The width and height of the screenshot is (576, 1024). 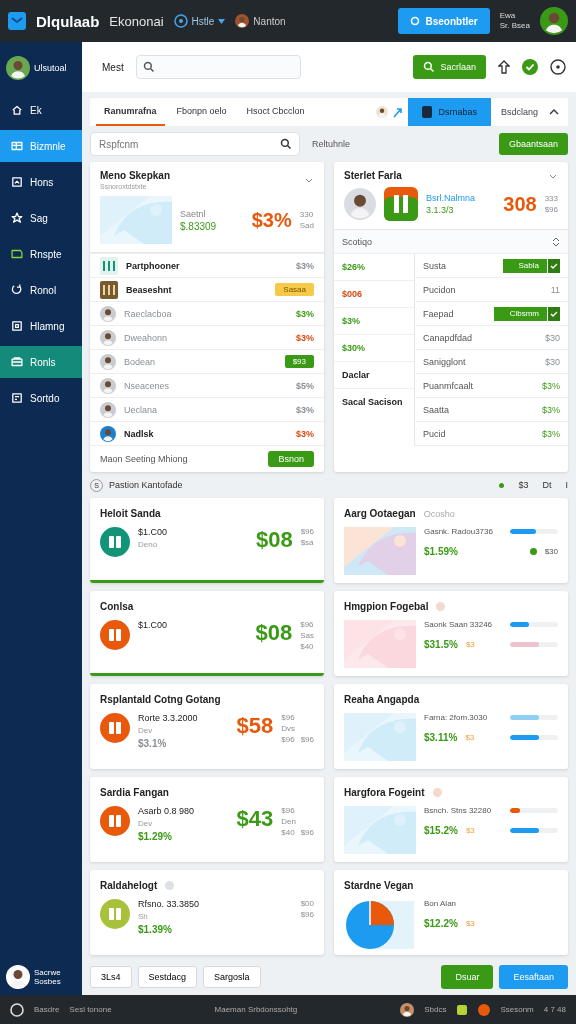 I want to click on stat-label: $00, so click(x=307, y=903).